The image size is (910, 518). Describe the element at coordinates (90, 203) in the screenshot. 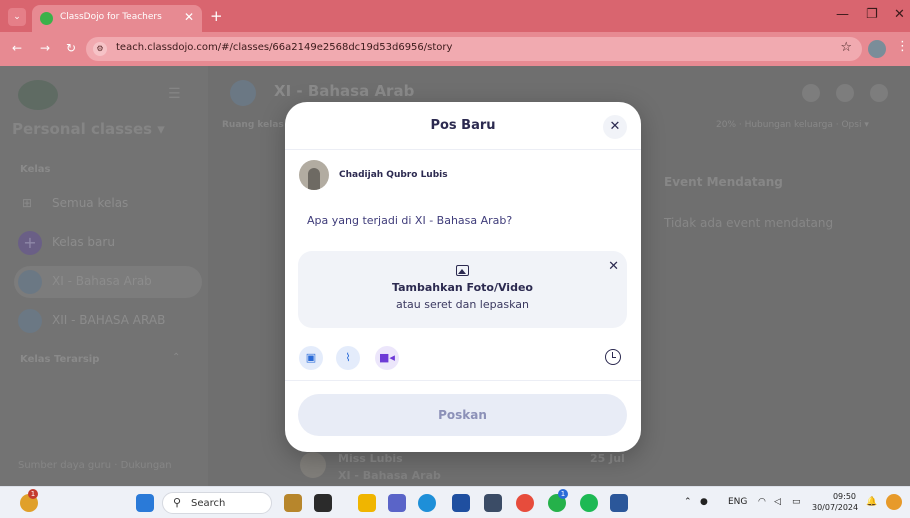

I see `sidebar-item-label: Semua kelas` at that location.